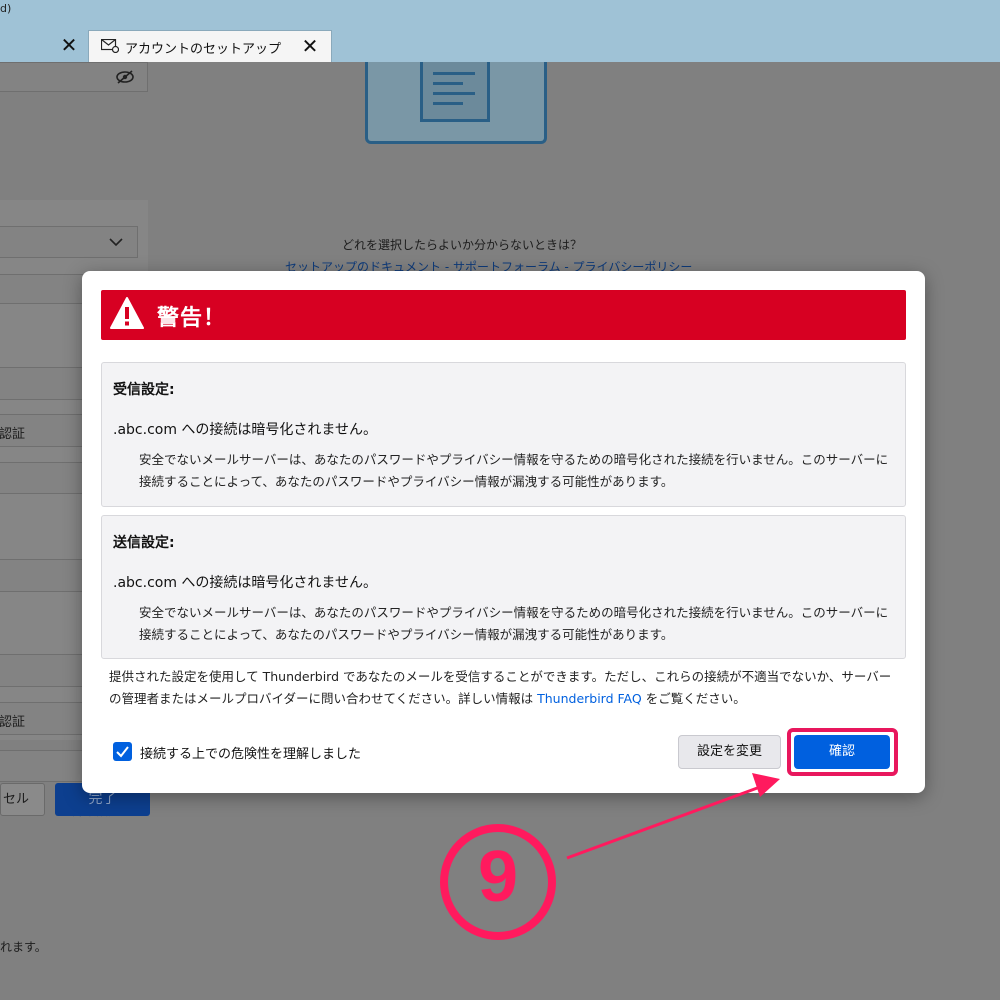  What do you see at coordinates (462, 245) in the screenshot?
I see `help-question: どれを選択したらよいか分からないときは？` at bounding box center [462, 245].